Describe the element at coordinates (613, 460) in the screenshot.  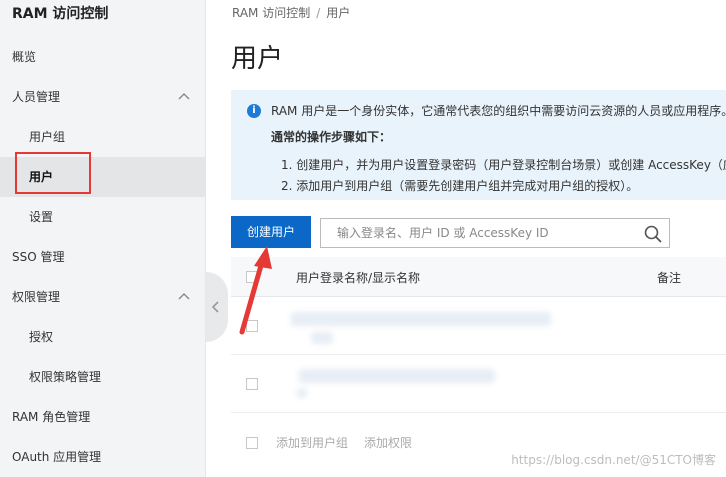
I see `watermark: https://blog.csdn.net/@51CTO博客` at that location.